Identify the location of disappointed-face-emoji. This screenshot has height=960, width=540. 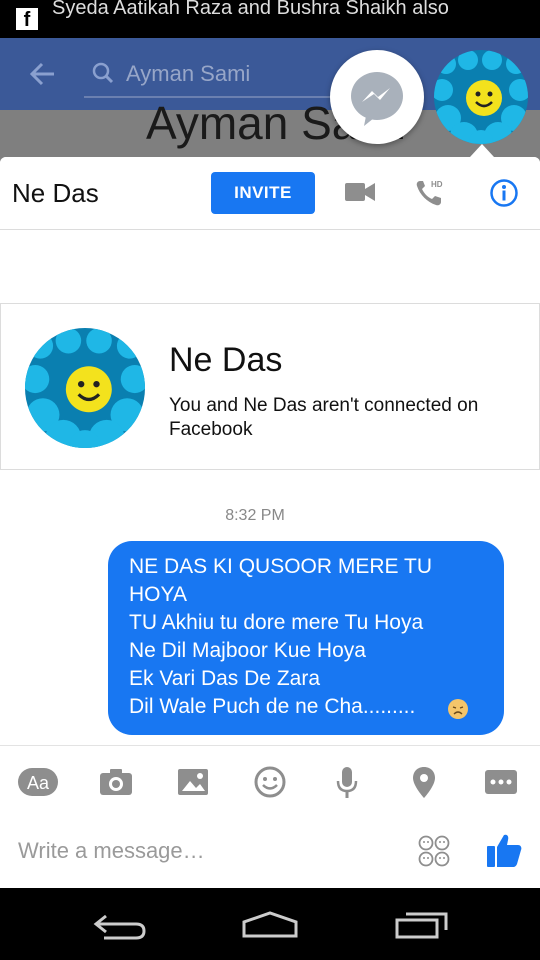
(458, 709).